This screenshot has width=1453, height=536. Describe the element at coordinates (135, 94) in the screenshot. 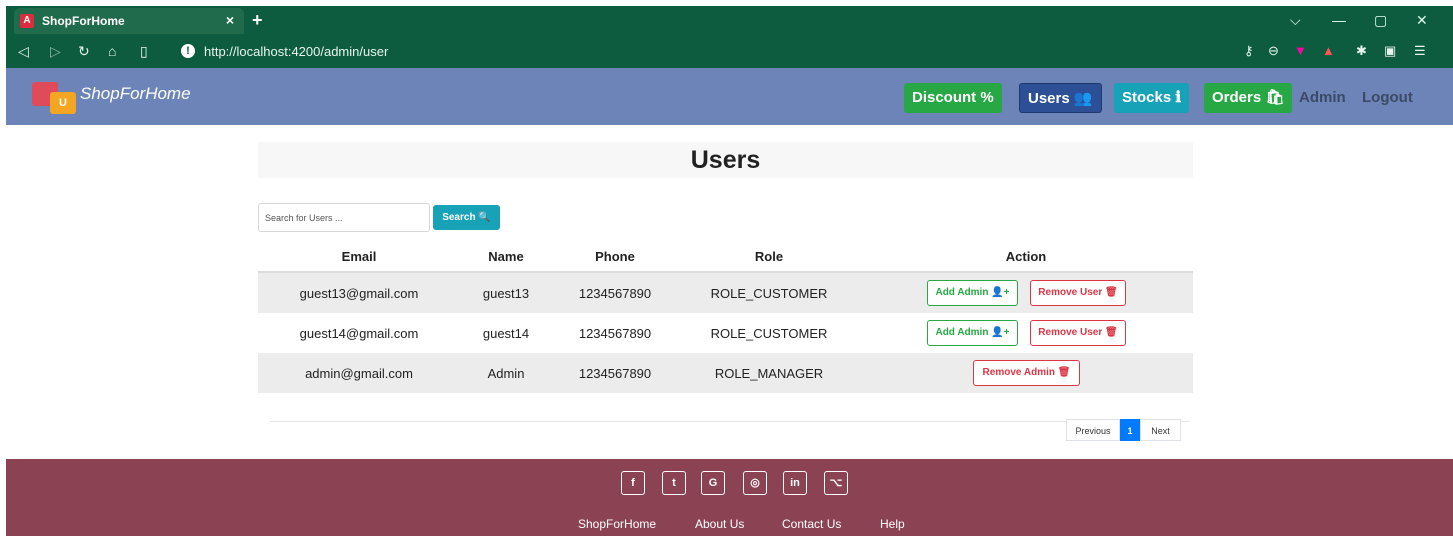

I see `brand-link: ShopForHome` at that location.